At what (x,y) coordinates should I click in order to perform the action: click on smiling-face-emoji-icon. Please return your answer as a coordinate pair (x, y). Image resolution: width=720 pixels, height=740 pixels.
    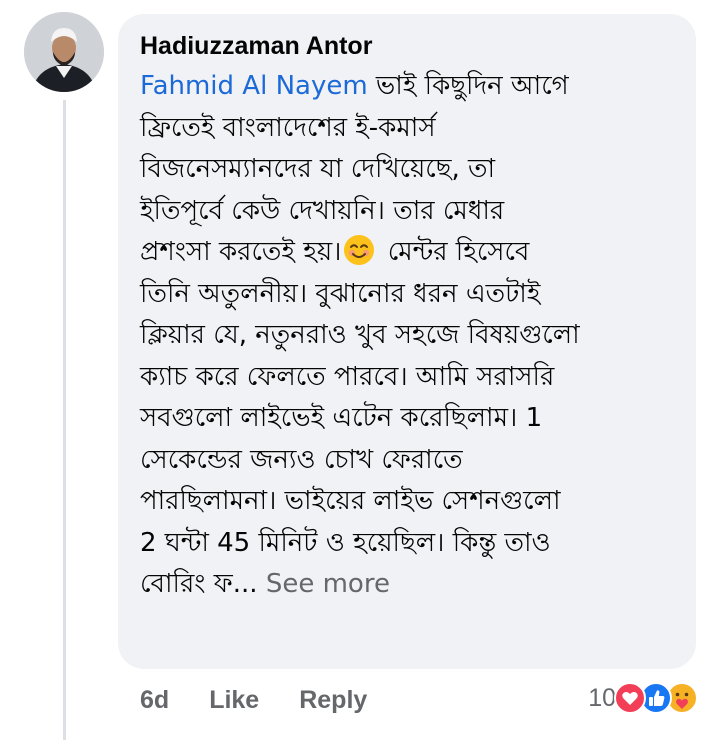
    Looking at the image, I should click on (359, 250).